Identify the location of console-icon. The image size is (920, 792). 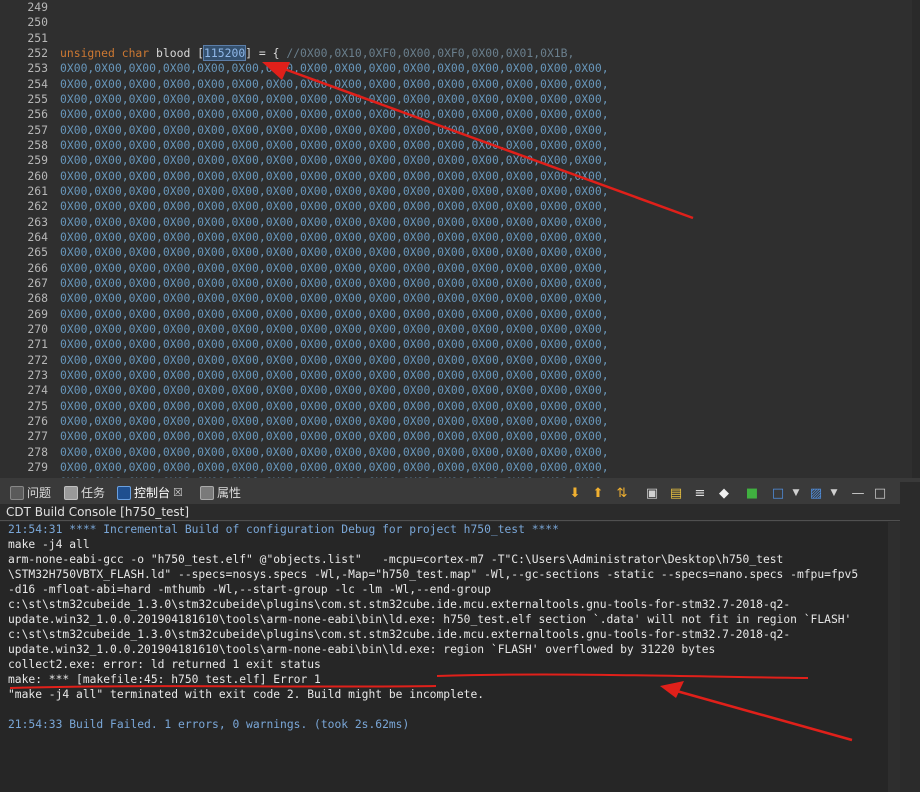
(124, 493).